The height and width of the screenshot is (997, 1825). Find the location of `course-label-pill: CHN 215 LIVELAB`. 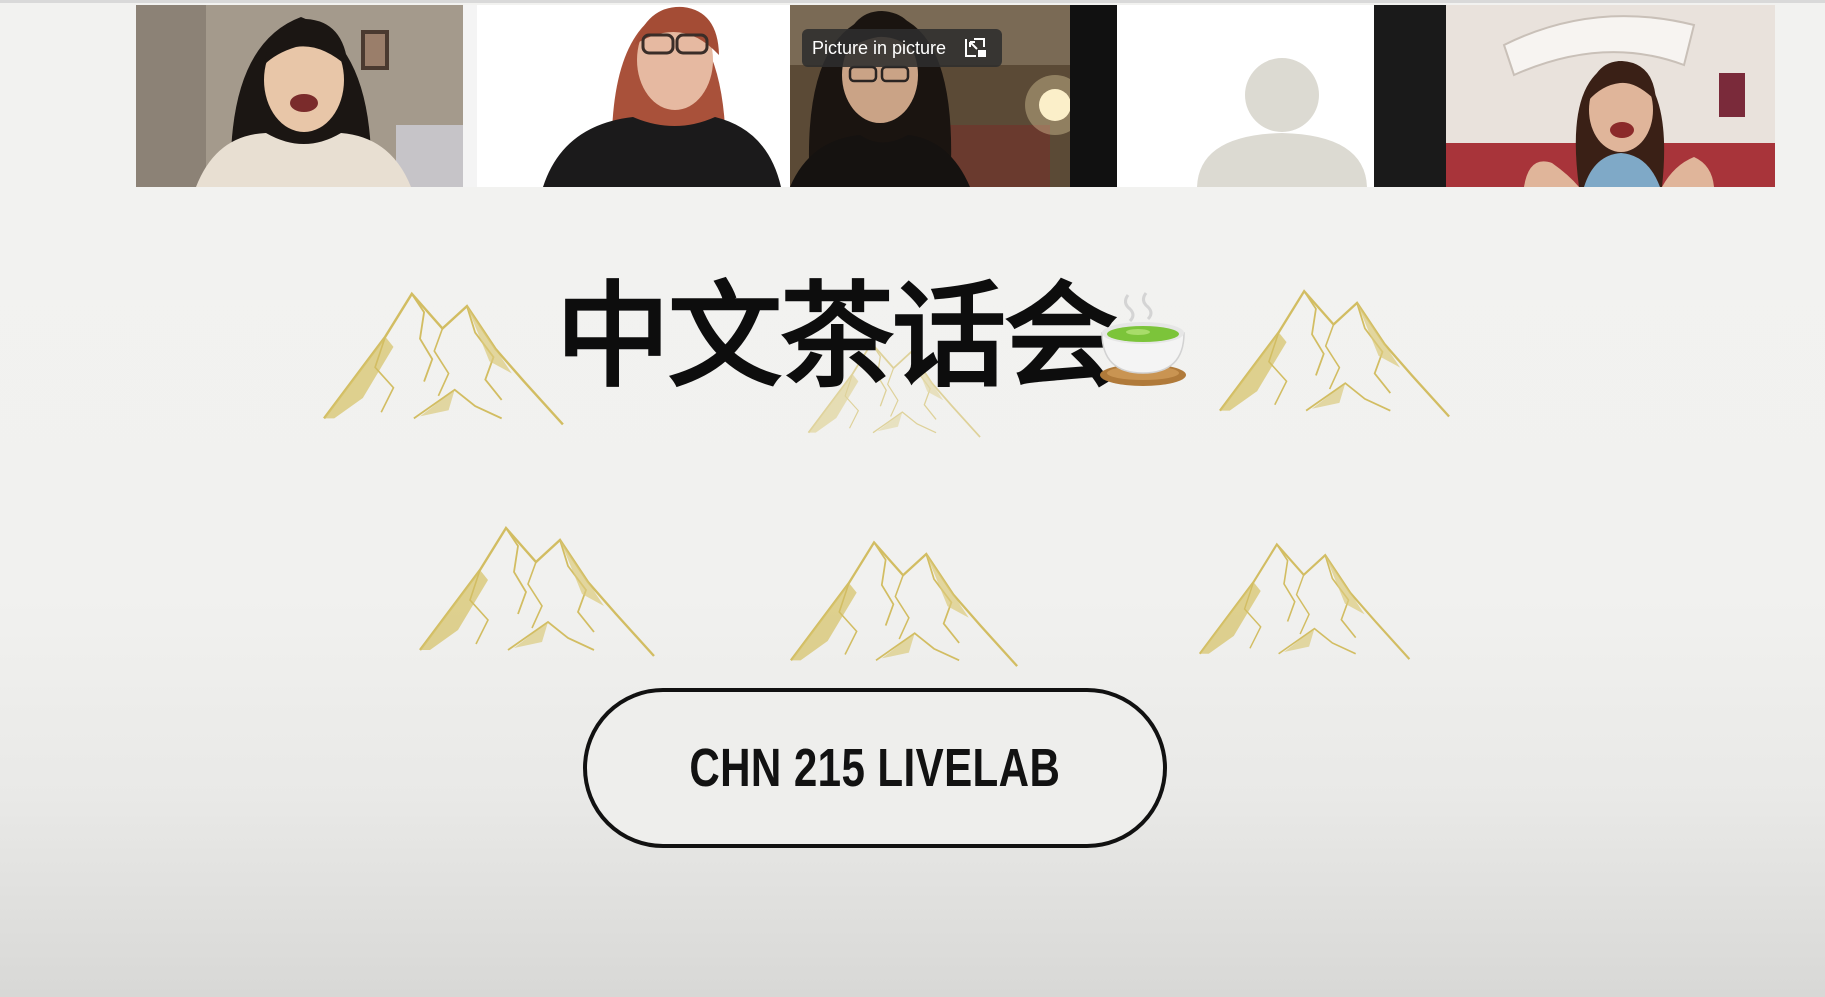

course-label-pill: CHN 215 LIVELAB is located at coordinates (875, 768).